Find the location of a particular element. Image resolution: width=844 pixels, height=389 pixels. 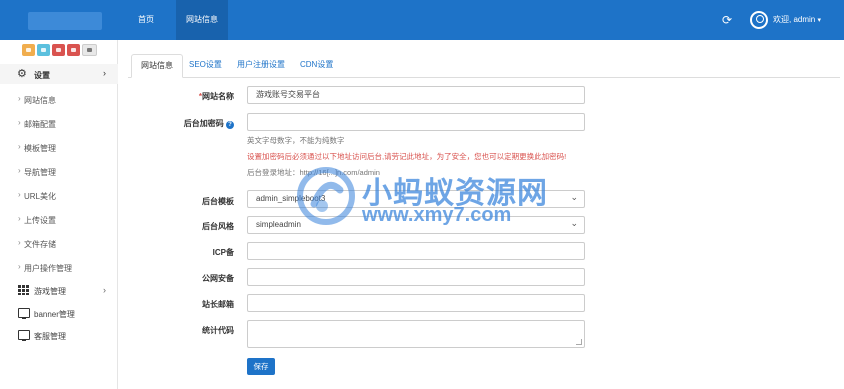

sidebar-subitem-nav: 导航管理 is located at coordinates (37, 172).